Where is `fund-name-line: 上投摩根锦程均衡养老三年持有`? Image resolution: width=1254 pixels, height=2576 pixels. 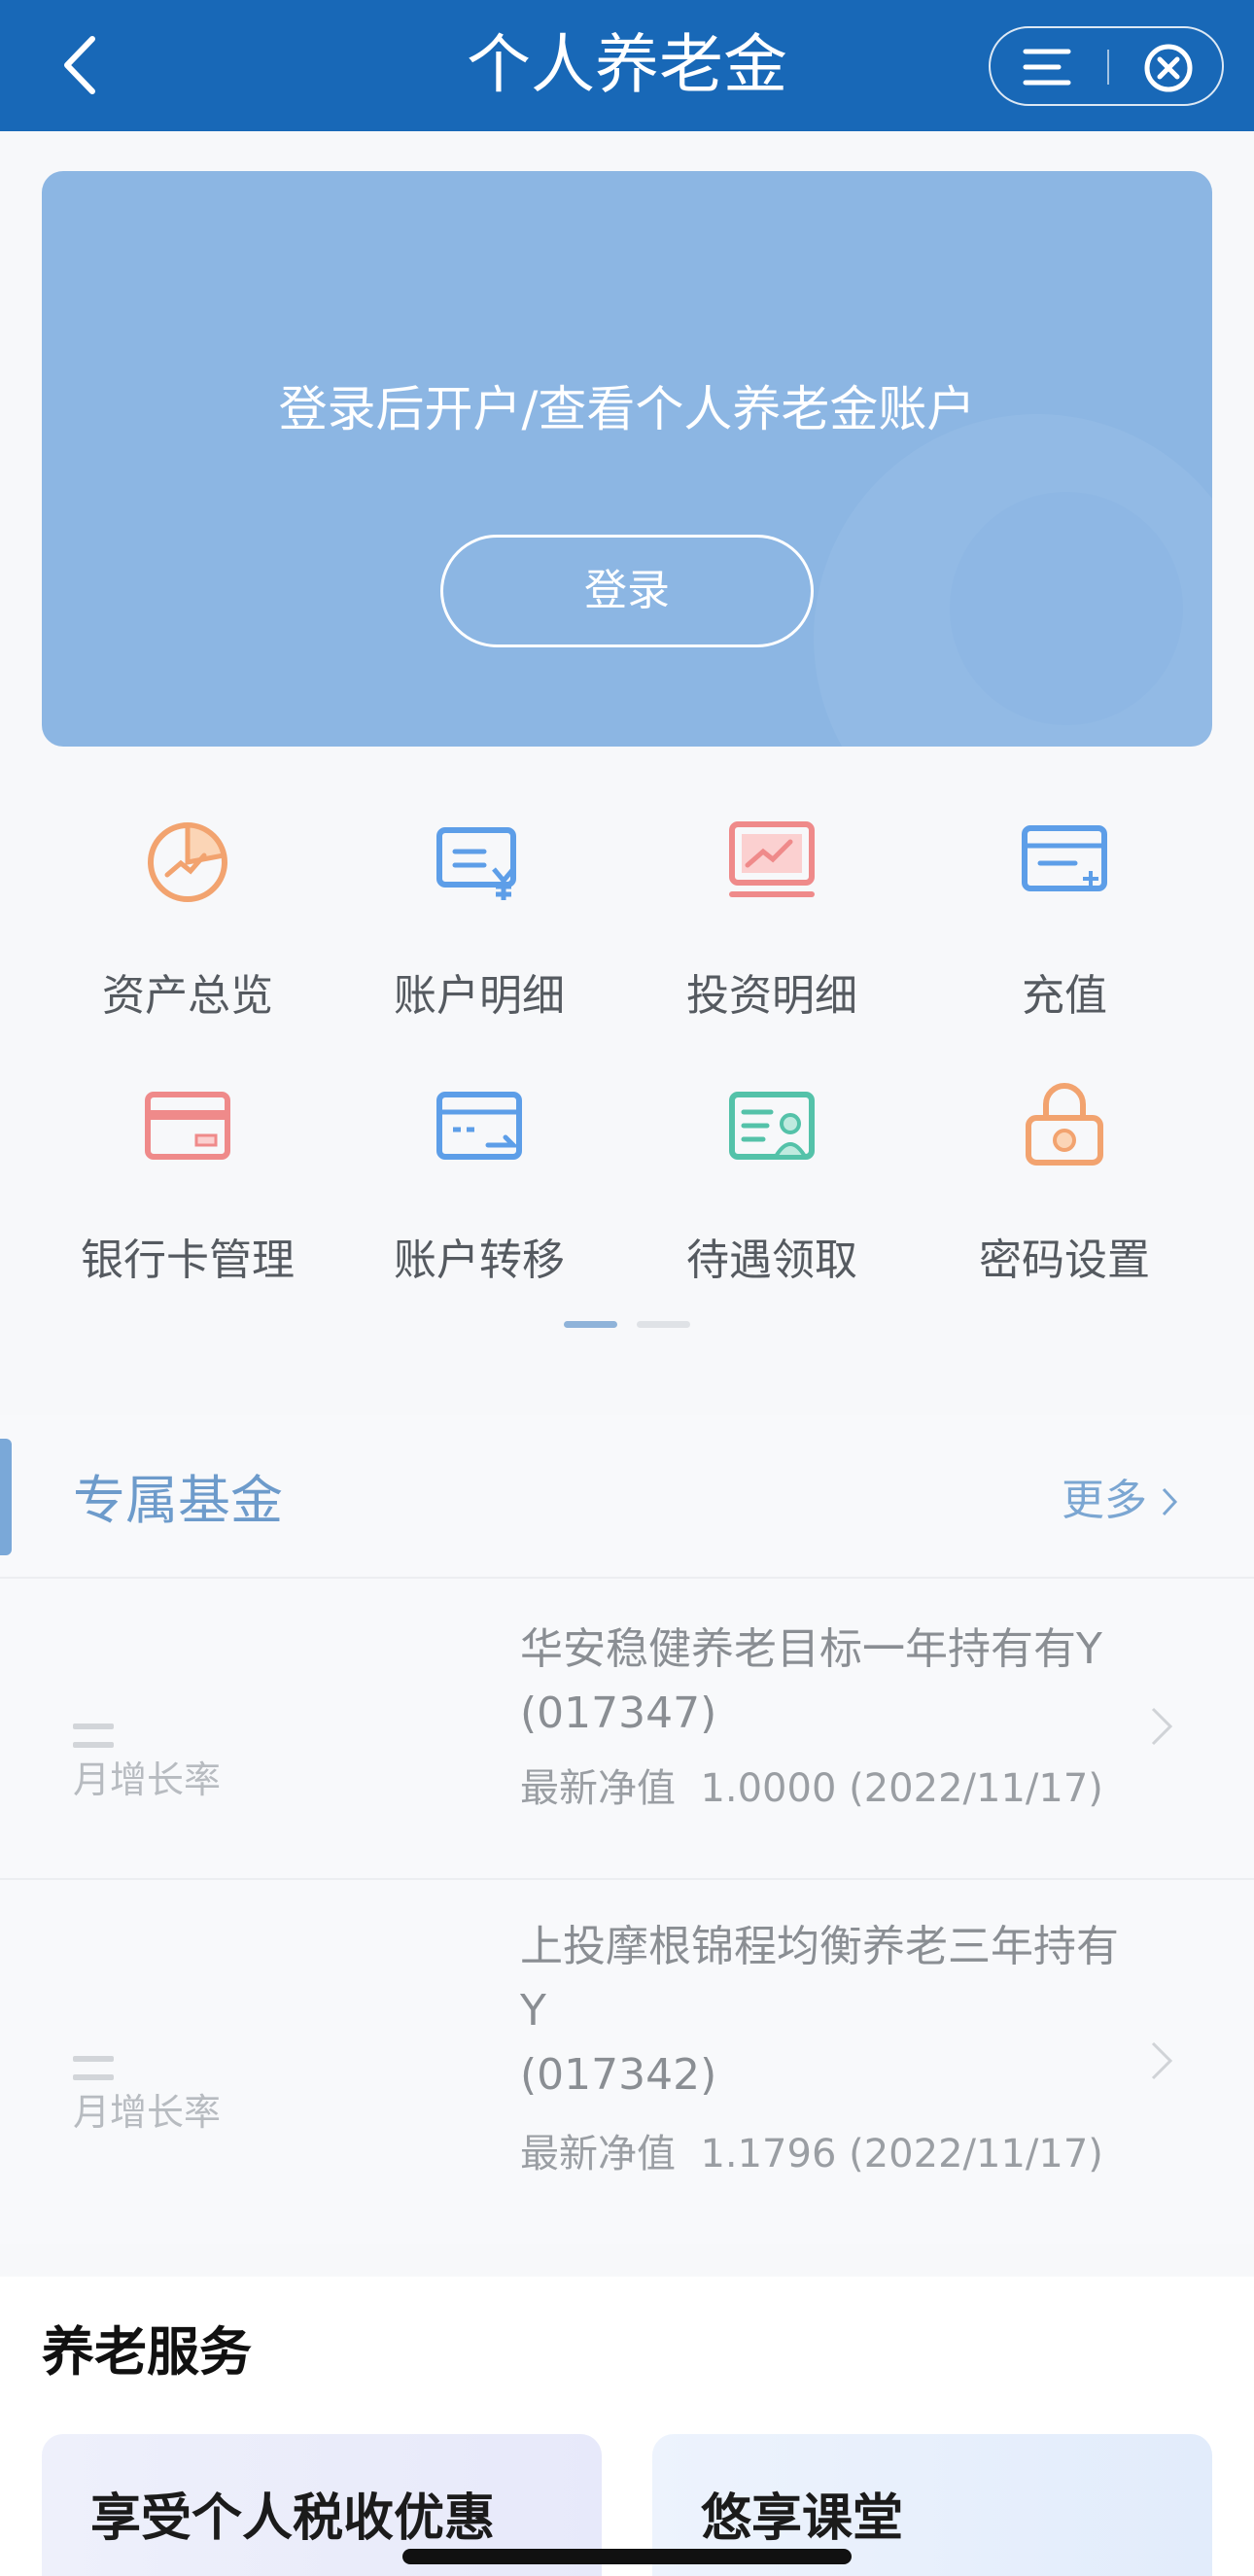
fund-name-line: 上投摩根锦程均衡养老三年持有 is located at coordinates (819, 1946).